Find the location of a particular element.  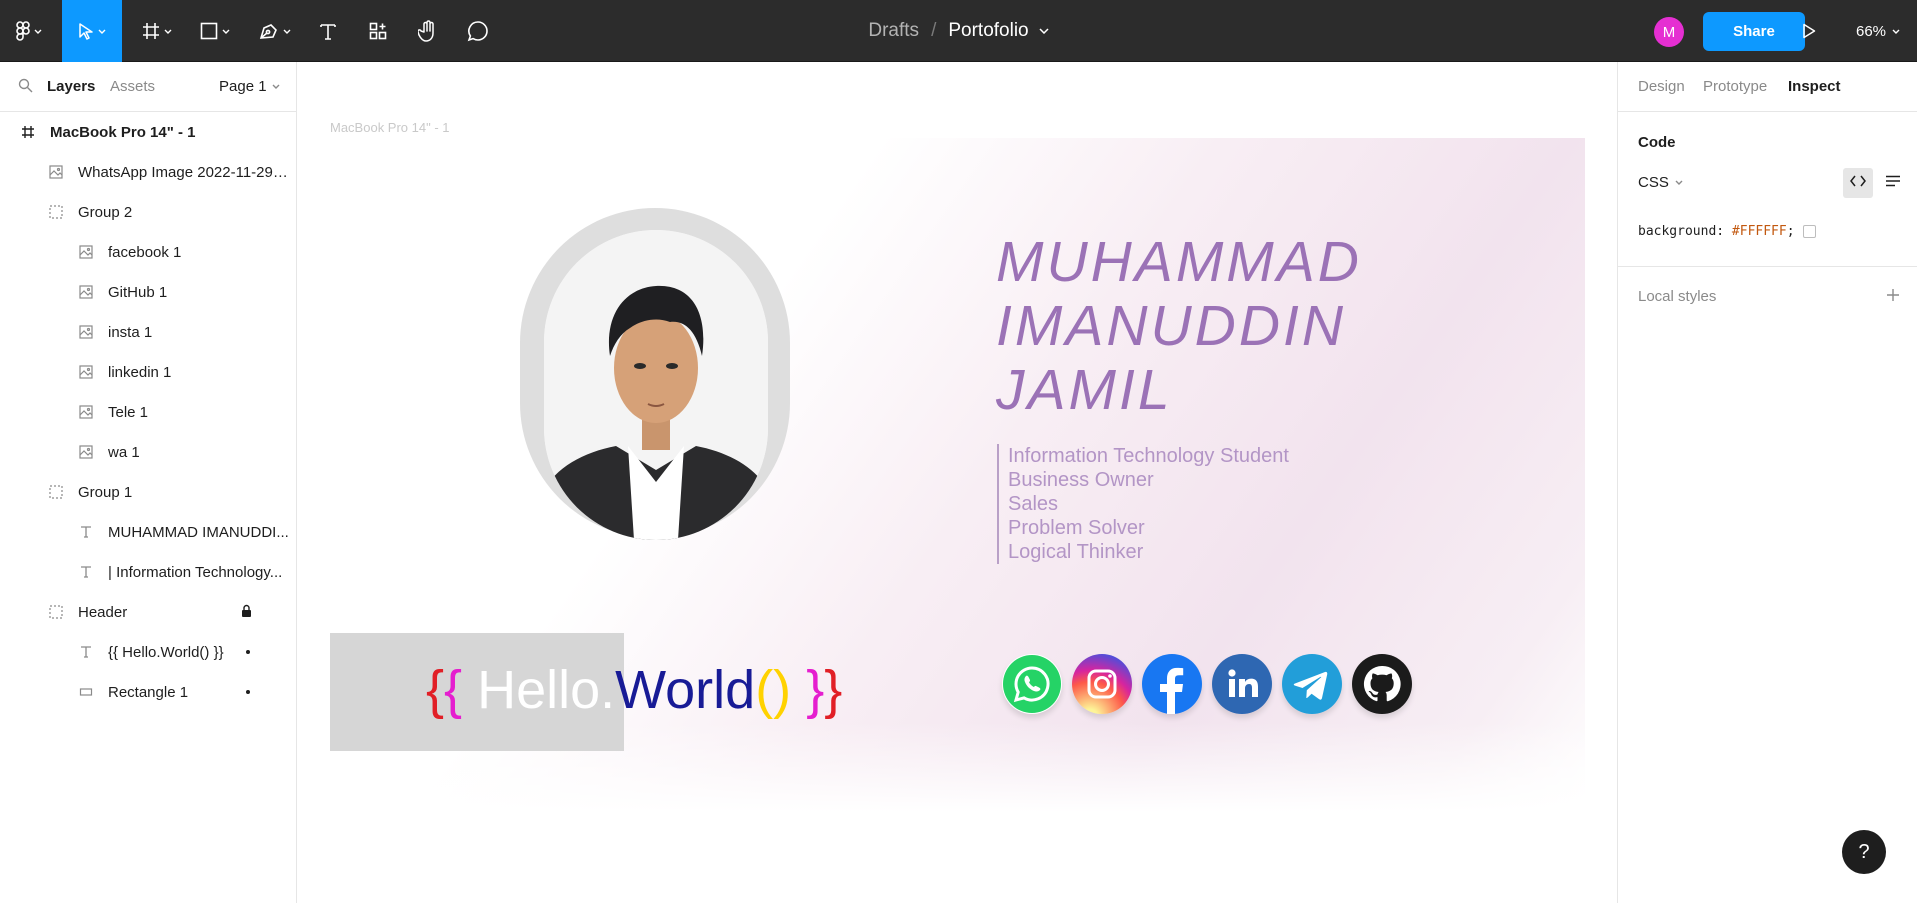

layer-item: GitHub 1 is located at coordinates (148, 292).